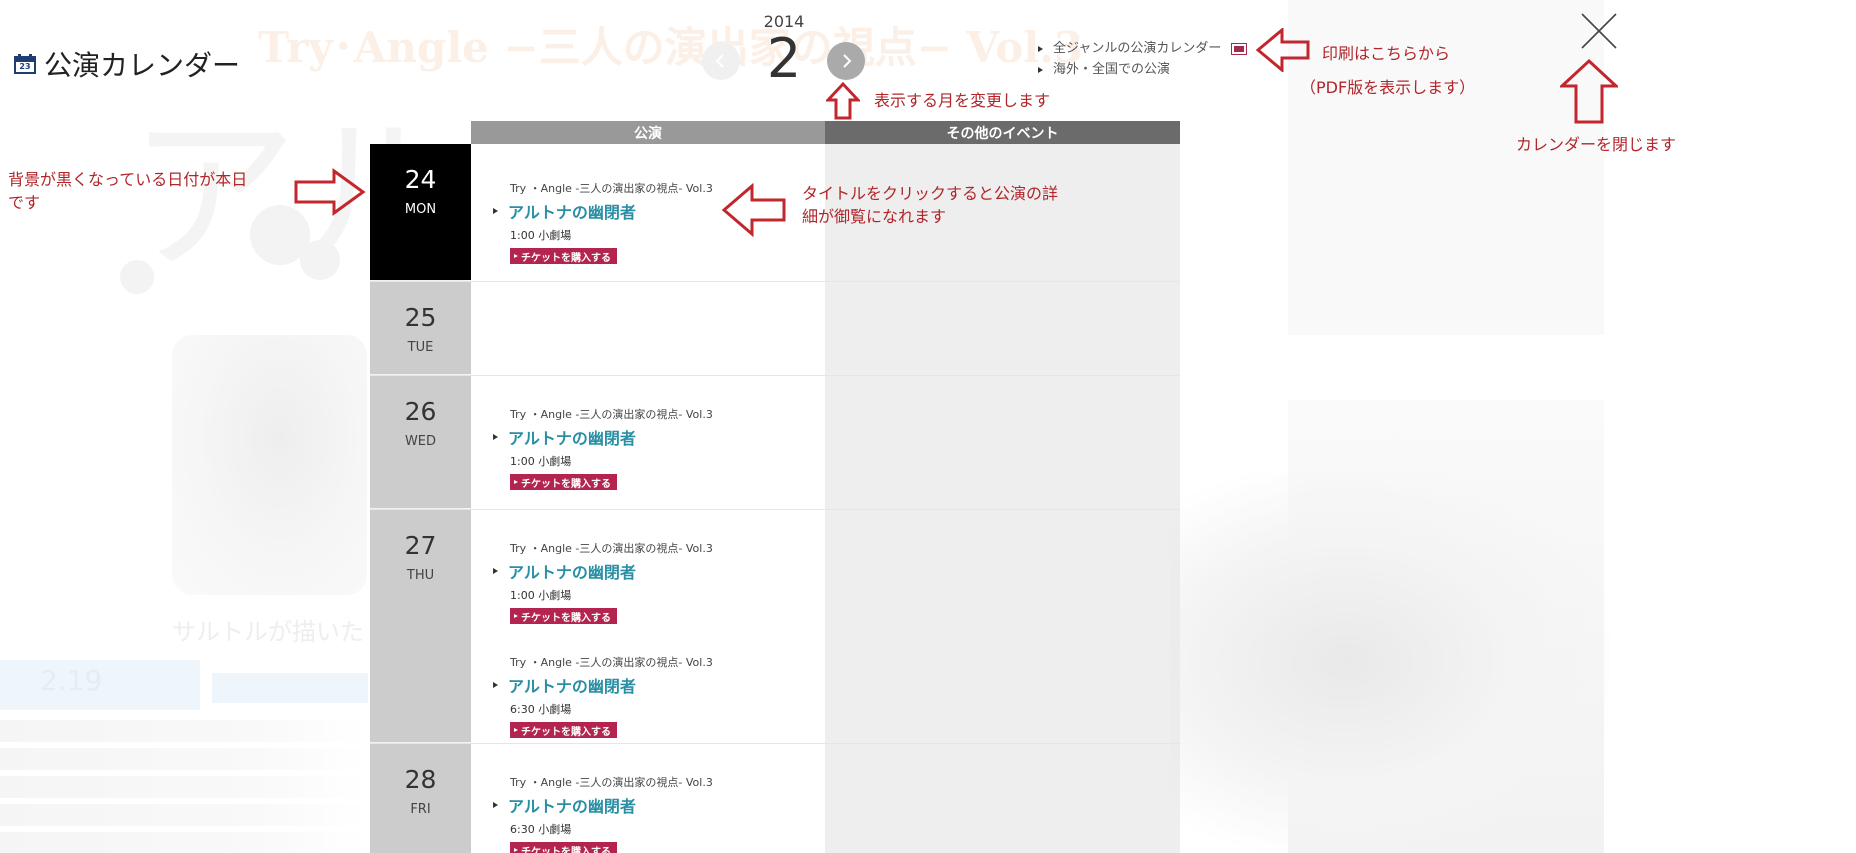 The height and width of the screenshot is (853, 1856). What do you see at coordinates (268, 632) in the screenshot?
I see `background-subtitle: サルトルが描いた` at bounding box center [268, 632].